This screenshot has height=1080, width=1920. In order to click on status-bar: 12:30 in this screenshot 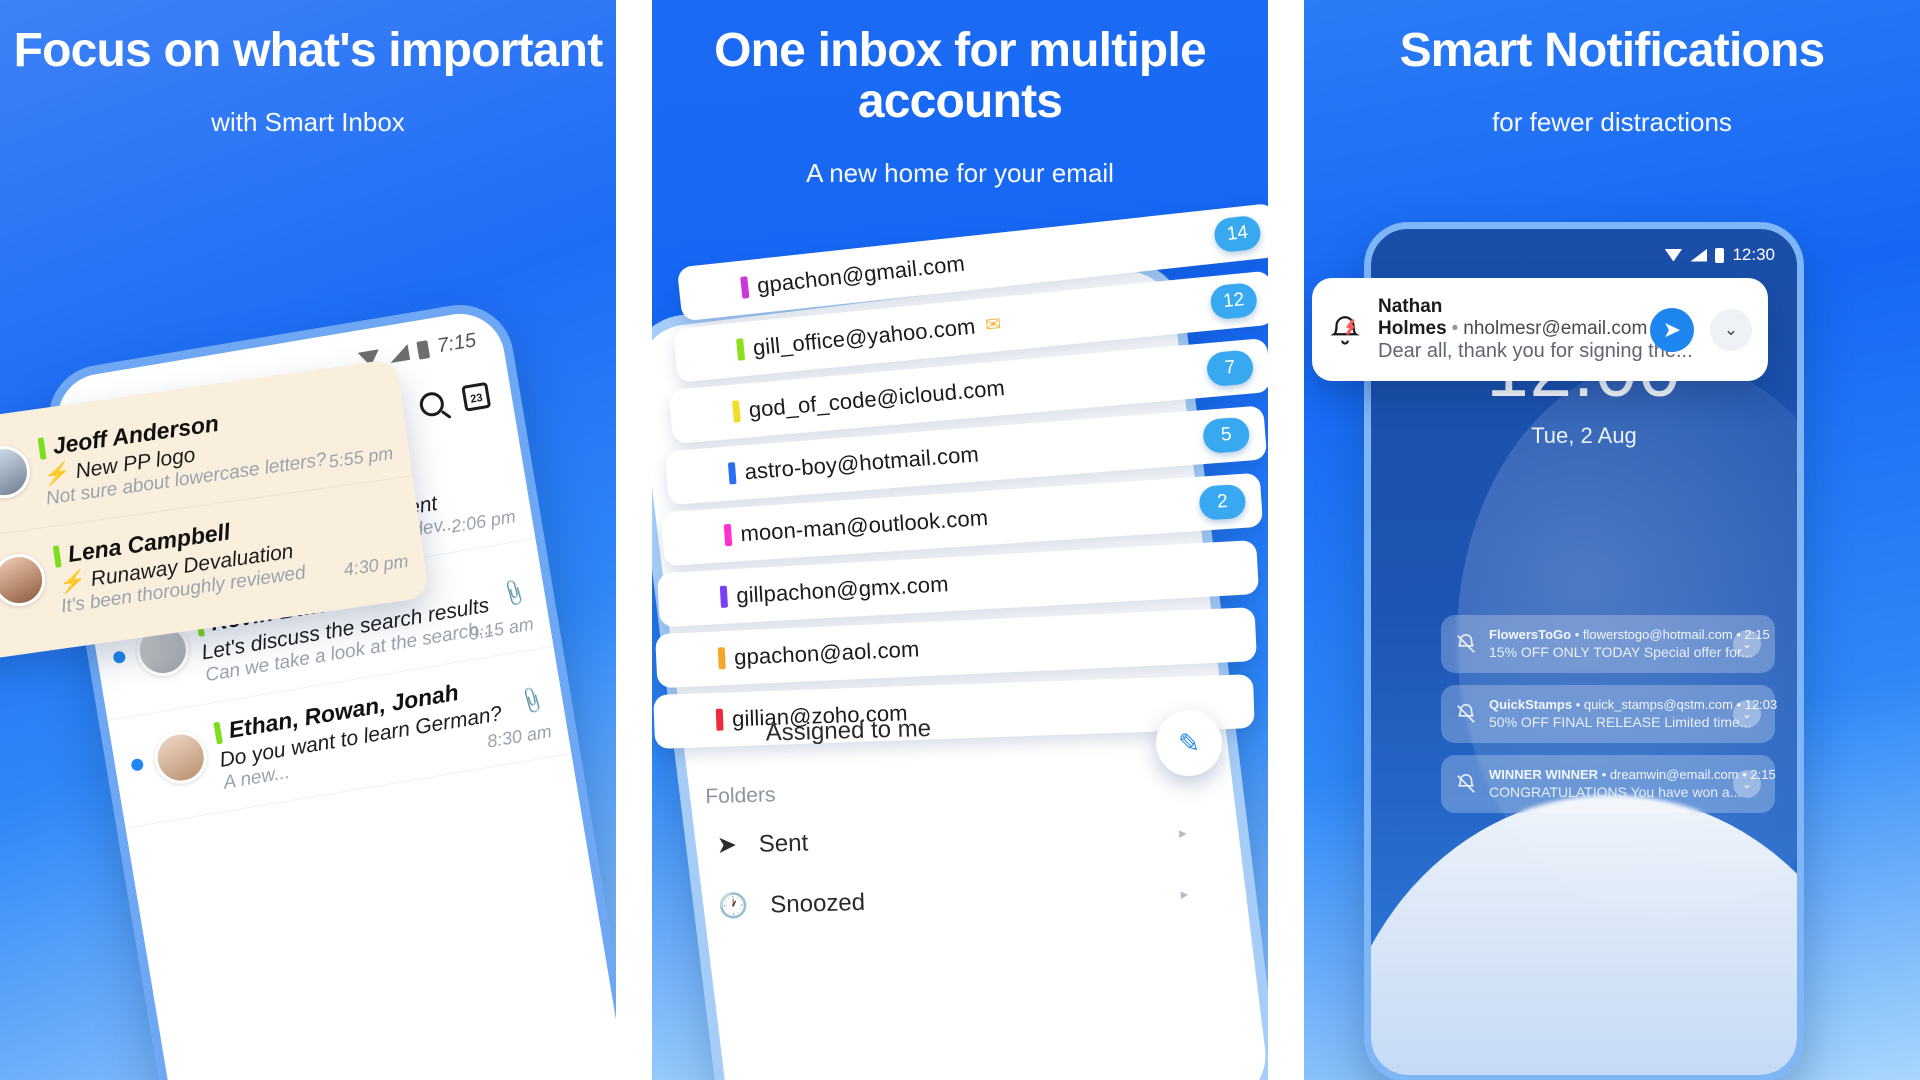, I will do `click(1719, 255)`.